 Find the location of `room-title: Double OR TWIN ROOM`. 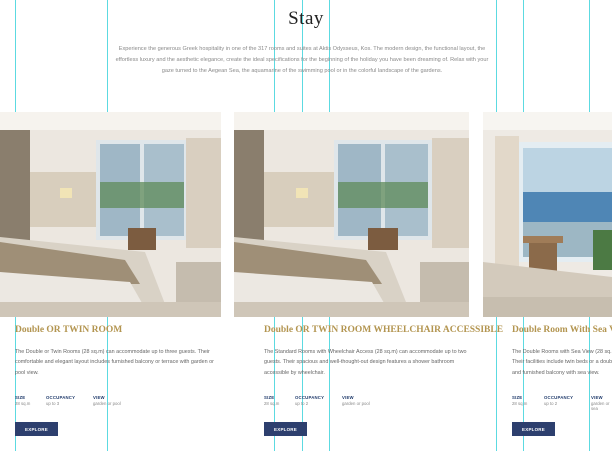

room-title: Double OR TWIN ROOM is located at coordinates (68, 330).